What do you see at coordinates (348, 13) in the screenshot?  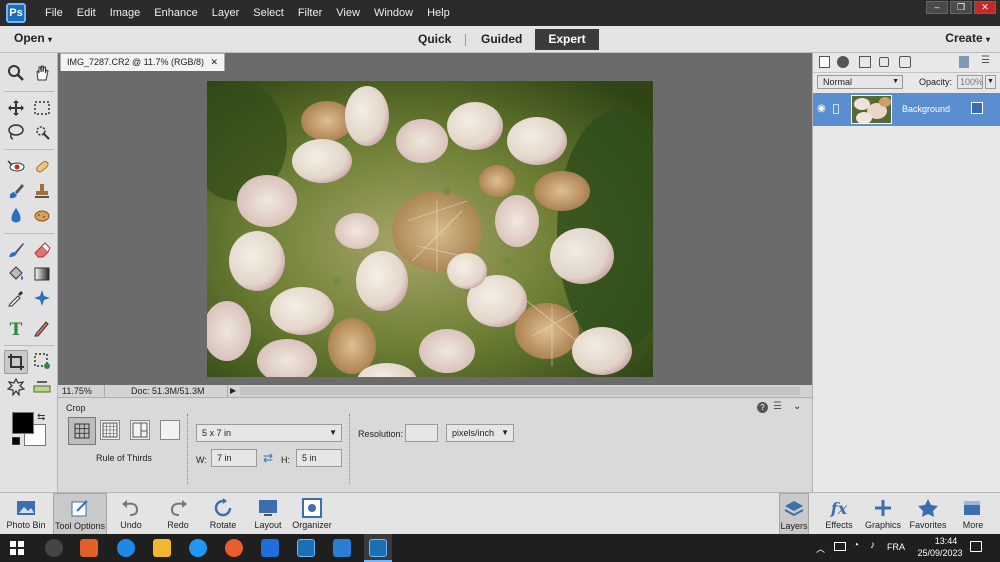 I see `menu-view: View` at bounding box center [348, 13].